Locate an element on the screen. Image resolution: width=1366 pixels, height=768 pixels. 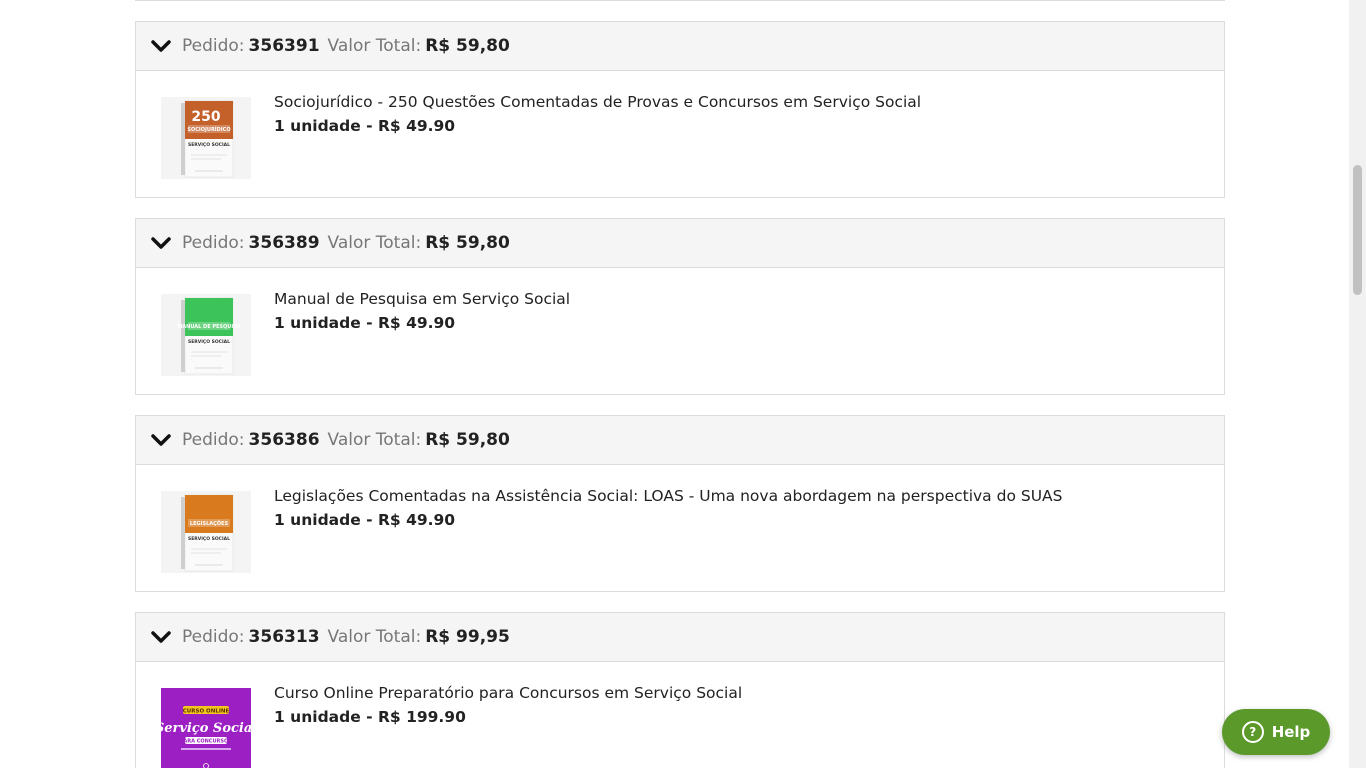
book-cover-image: LEGISLAÇÕES SERVIÇO SOCIAL is located at coordinates (206, 532).